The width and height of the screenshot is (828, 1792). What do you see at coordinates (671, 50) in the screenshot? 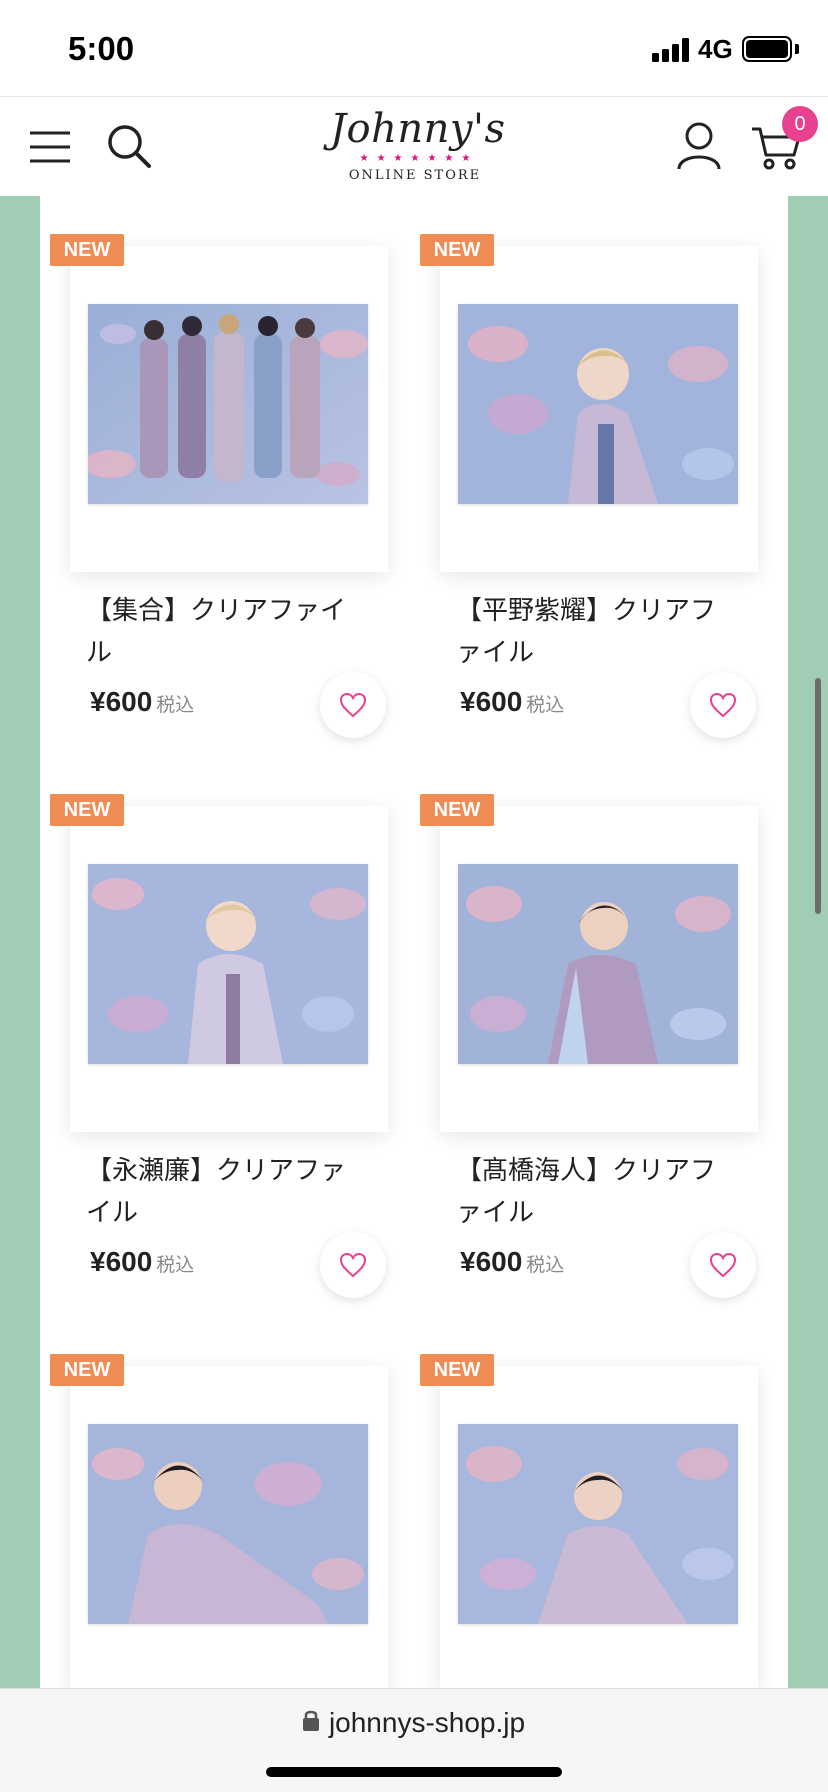
I see `signal-icon` at bounding box center [671, 50].